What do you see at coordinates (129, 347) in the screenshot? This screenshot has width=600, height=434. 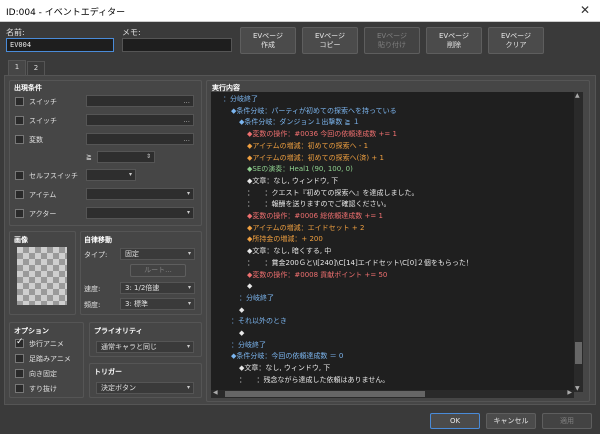 I see `priority-value: 通常キャラと同じ` at bounding box center [129, 347].